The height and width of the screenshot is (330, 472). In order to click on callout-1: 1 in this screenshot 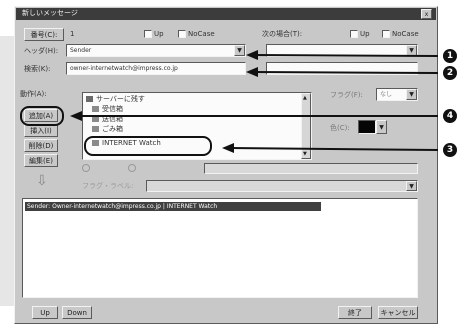, I will do `click(450, 56)`.